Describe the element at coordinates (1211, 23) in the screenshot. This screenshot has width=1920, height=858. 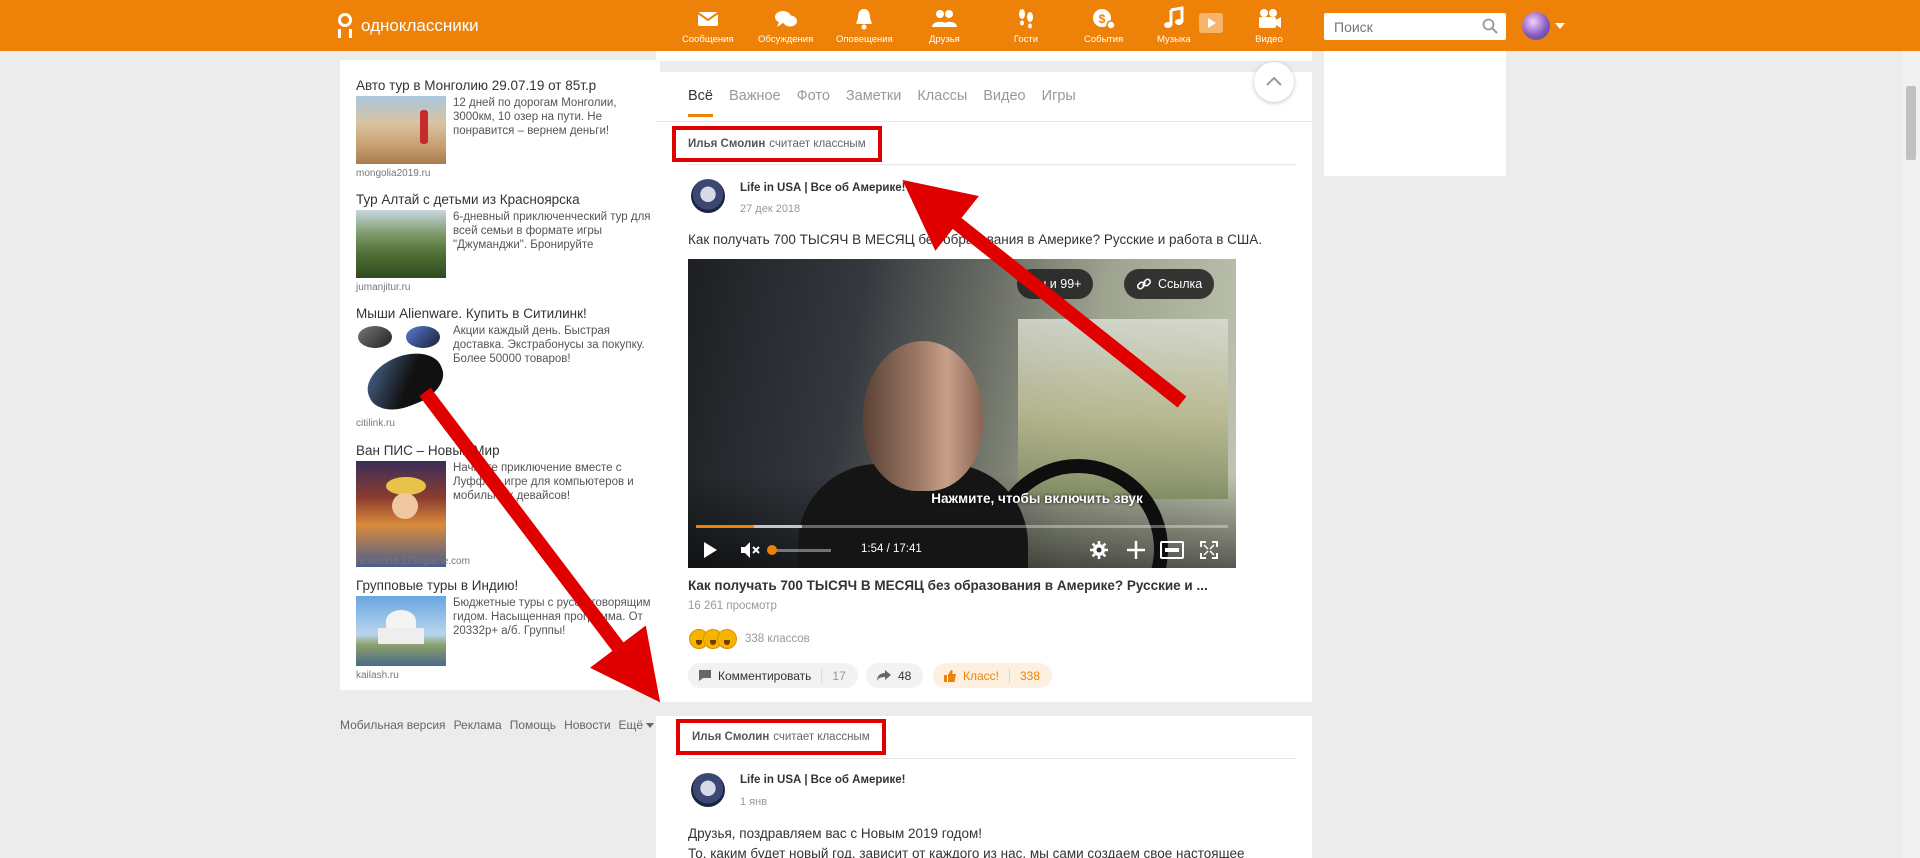
I see `music-play-icon` at that location.